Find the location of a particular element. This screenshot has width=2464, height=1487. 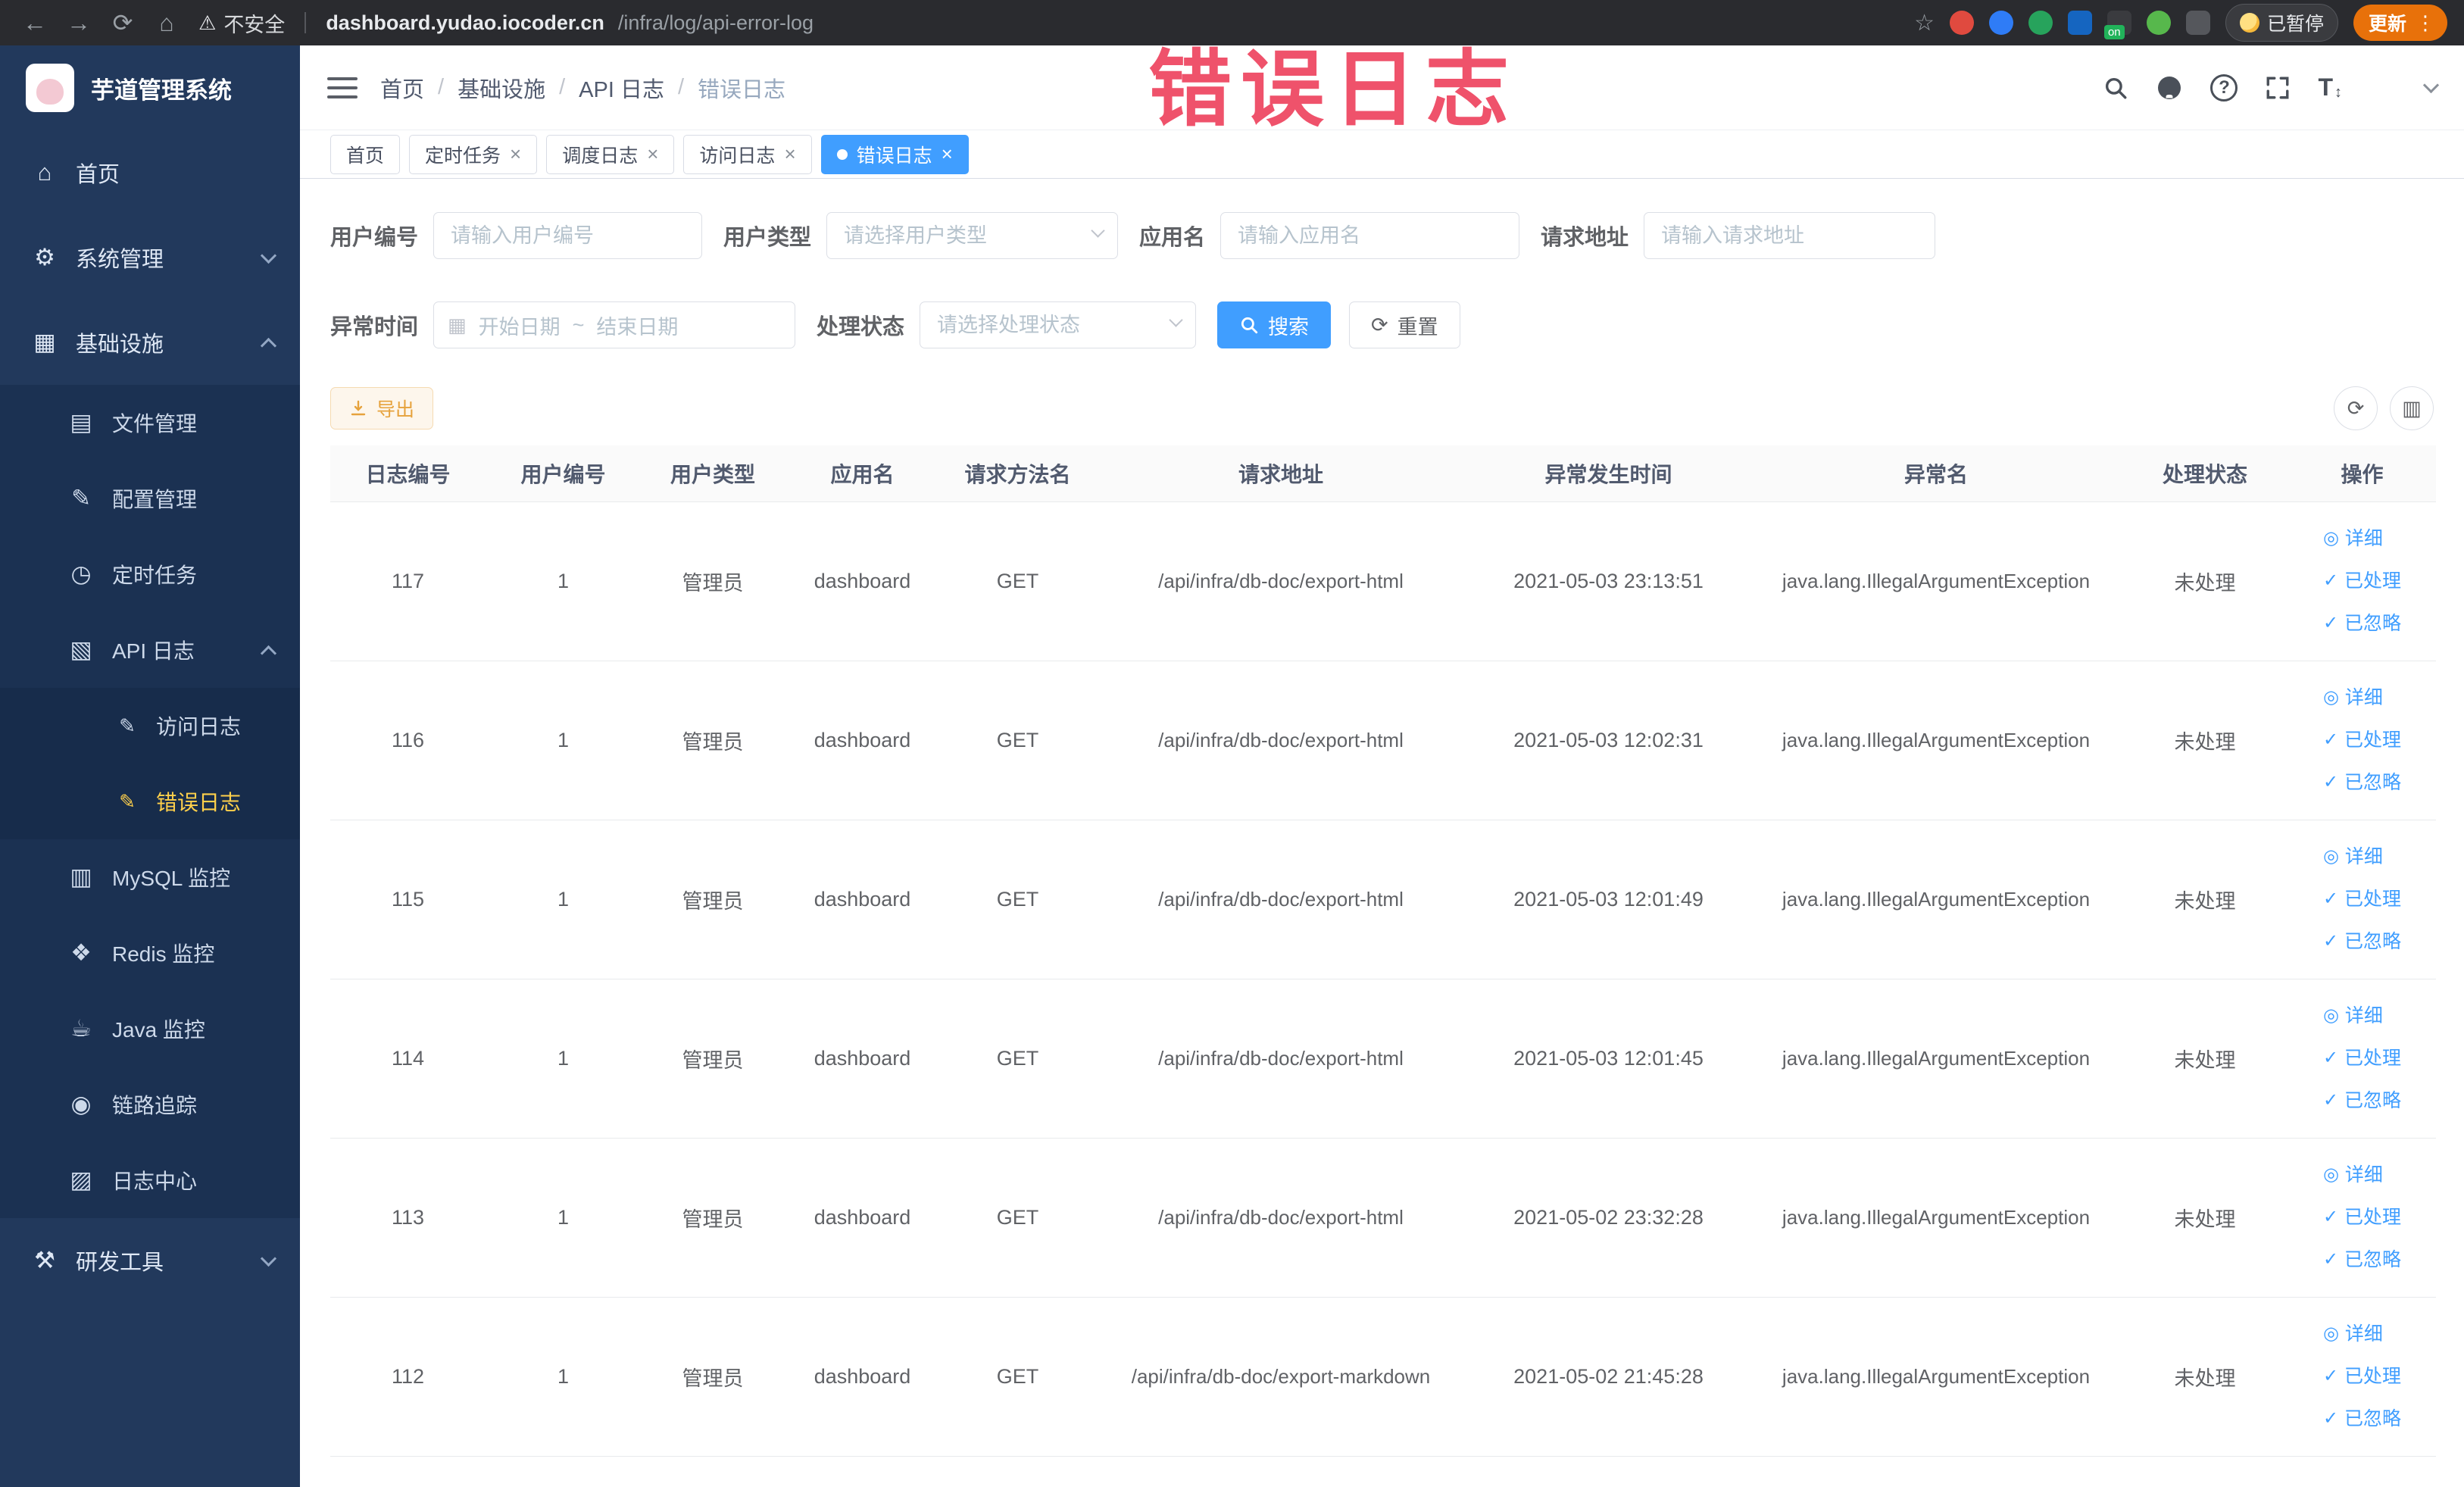

browser-update-button: 更新 ⋮ is located at coordinates (2400, 23).